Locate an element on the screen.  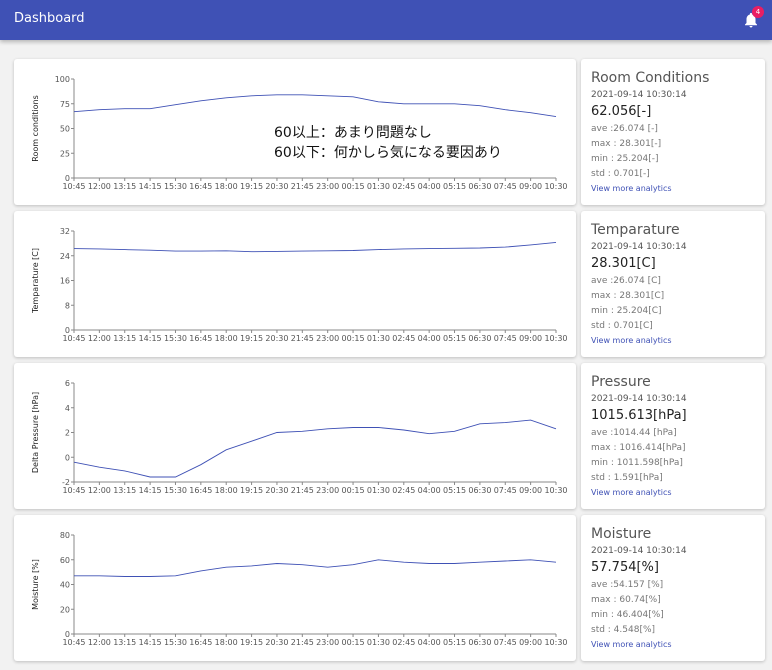
stat-std: std : 1.591[hPa] is located at coordinates (627, 478).